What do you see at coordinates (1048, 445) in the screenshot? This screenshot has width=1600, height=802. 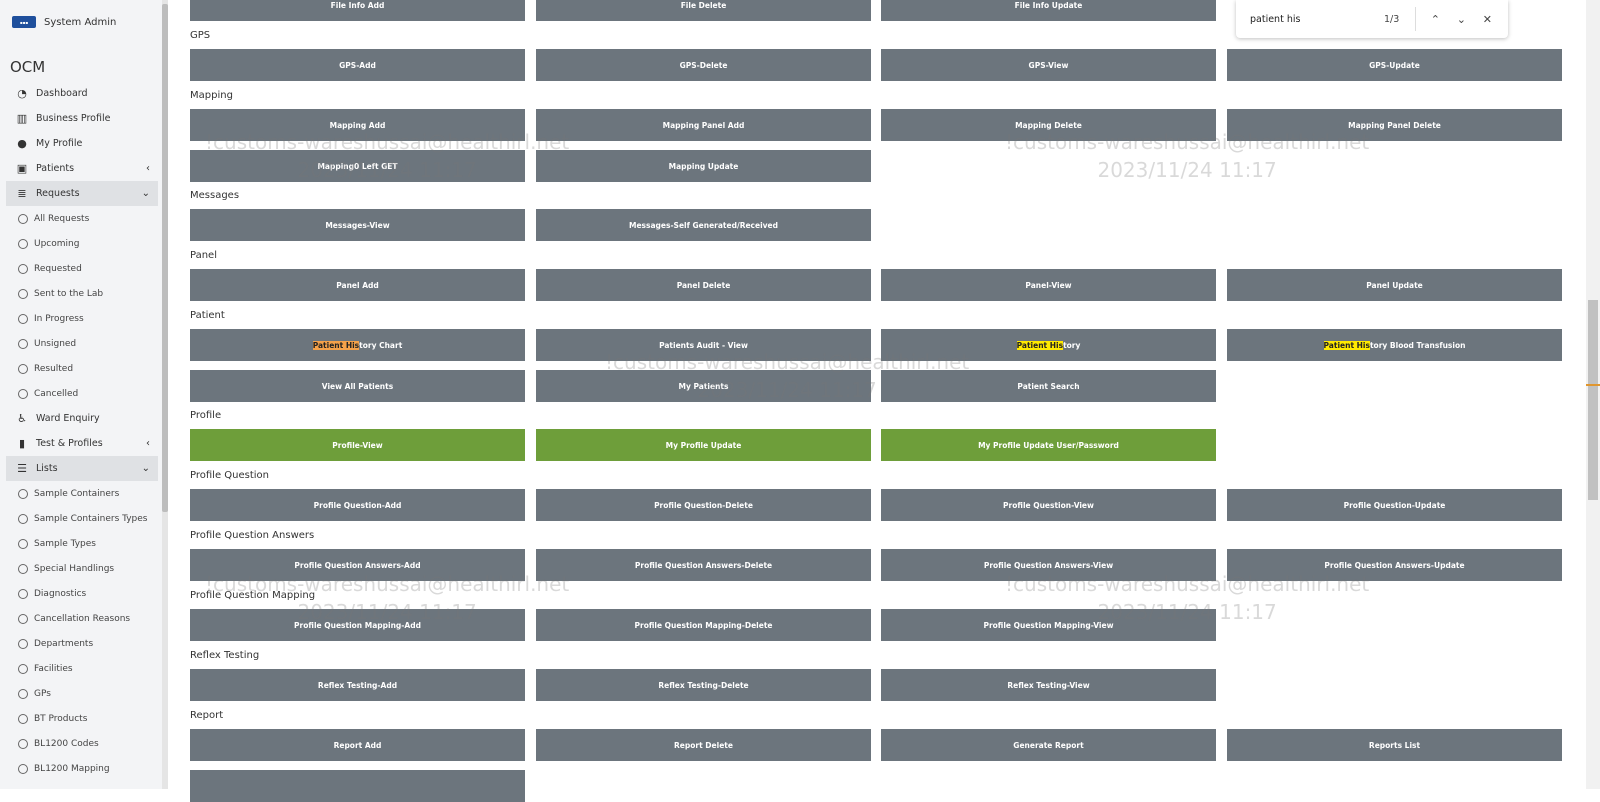 I see `my-profile-update-user-password-button: My Profile Update User/Password` at bounding box center [1048, 445].